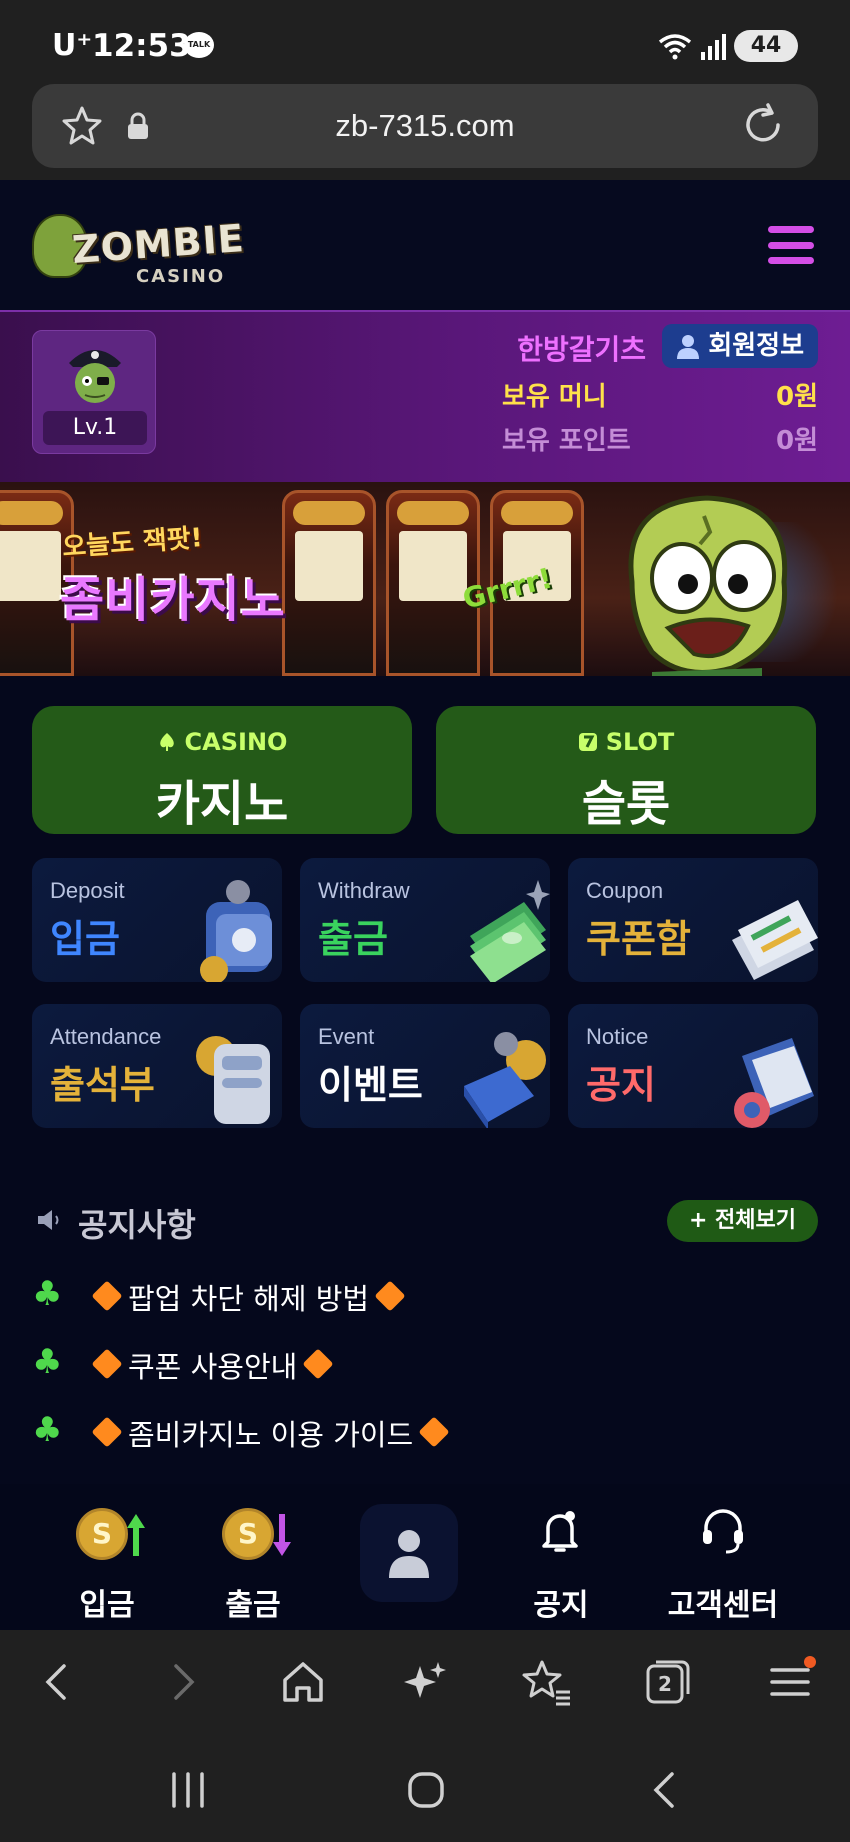  Describe the element at coordinates (713, 47) in the screenshot. I see `signal-icon` at that location.